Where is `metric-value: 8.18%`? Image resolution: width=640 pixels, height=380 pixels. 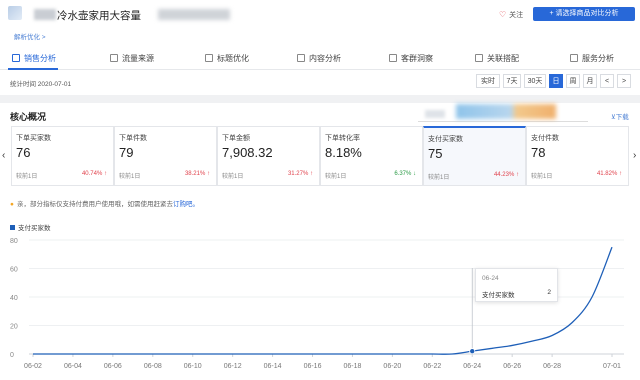 metric-value: 8.18% is located at coordinates (343, 152).